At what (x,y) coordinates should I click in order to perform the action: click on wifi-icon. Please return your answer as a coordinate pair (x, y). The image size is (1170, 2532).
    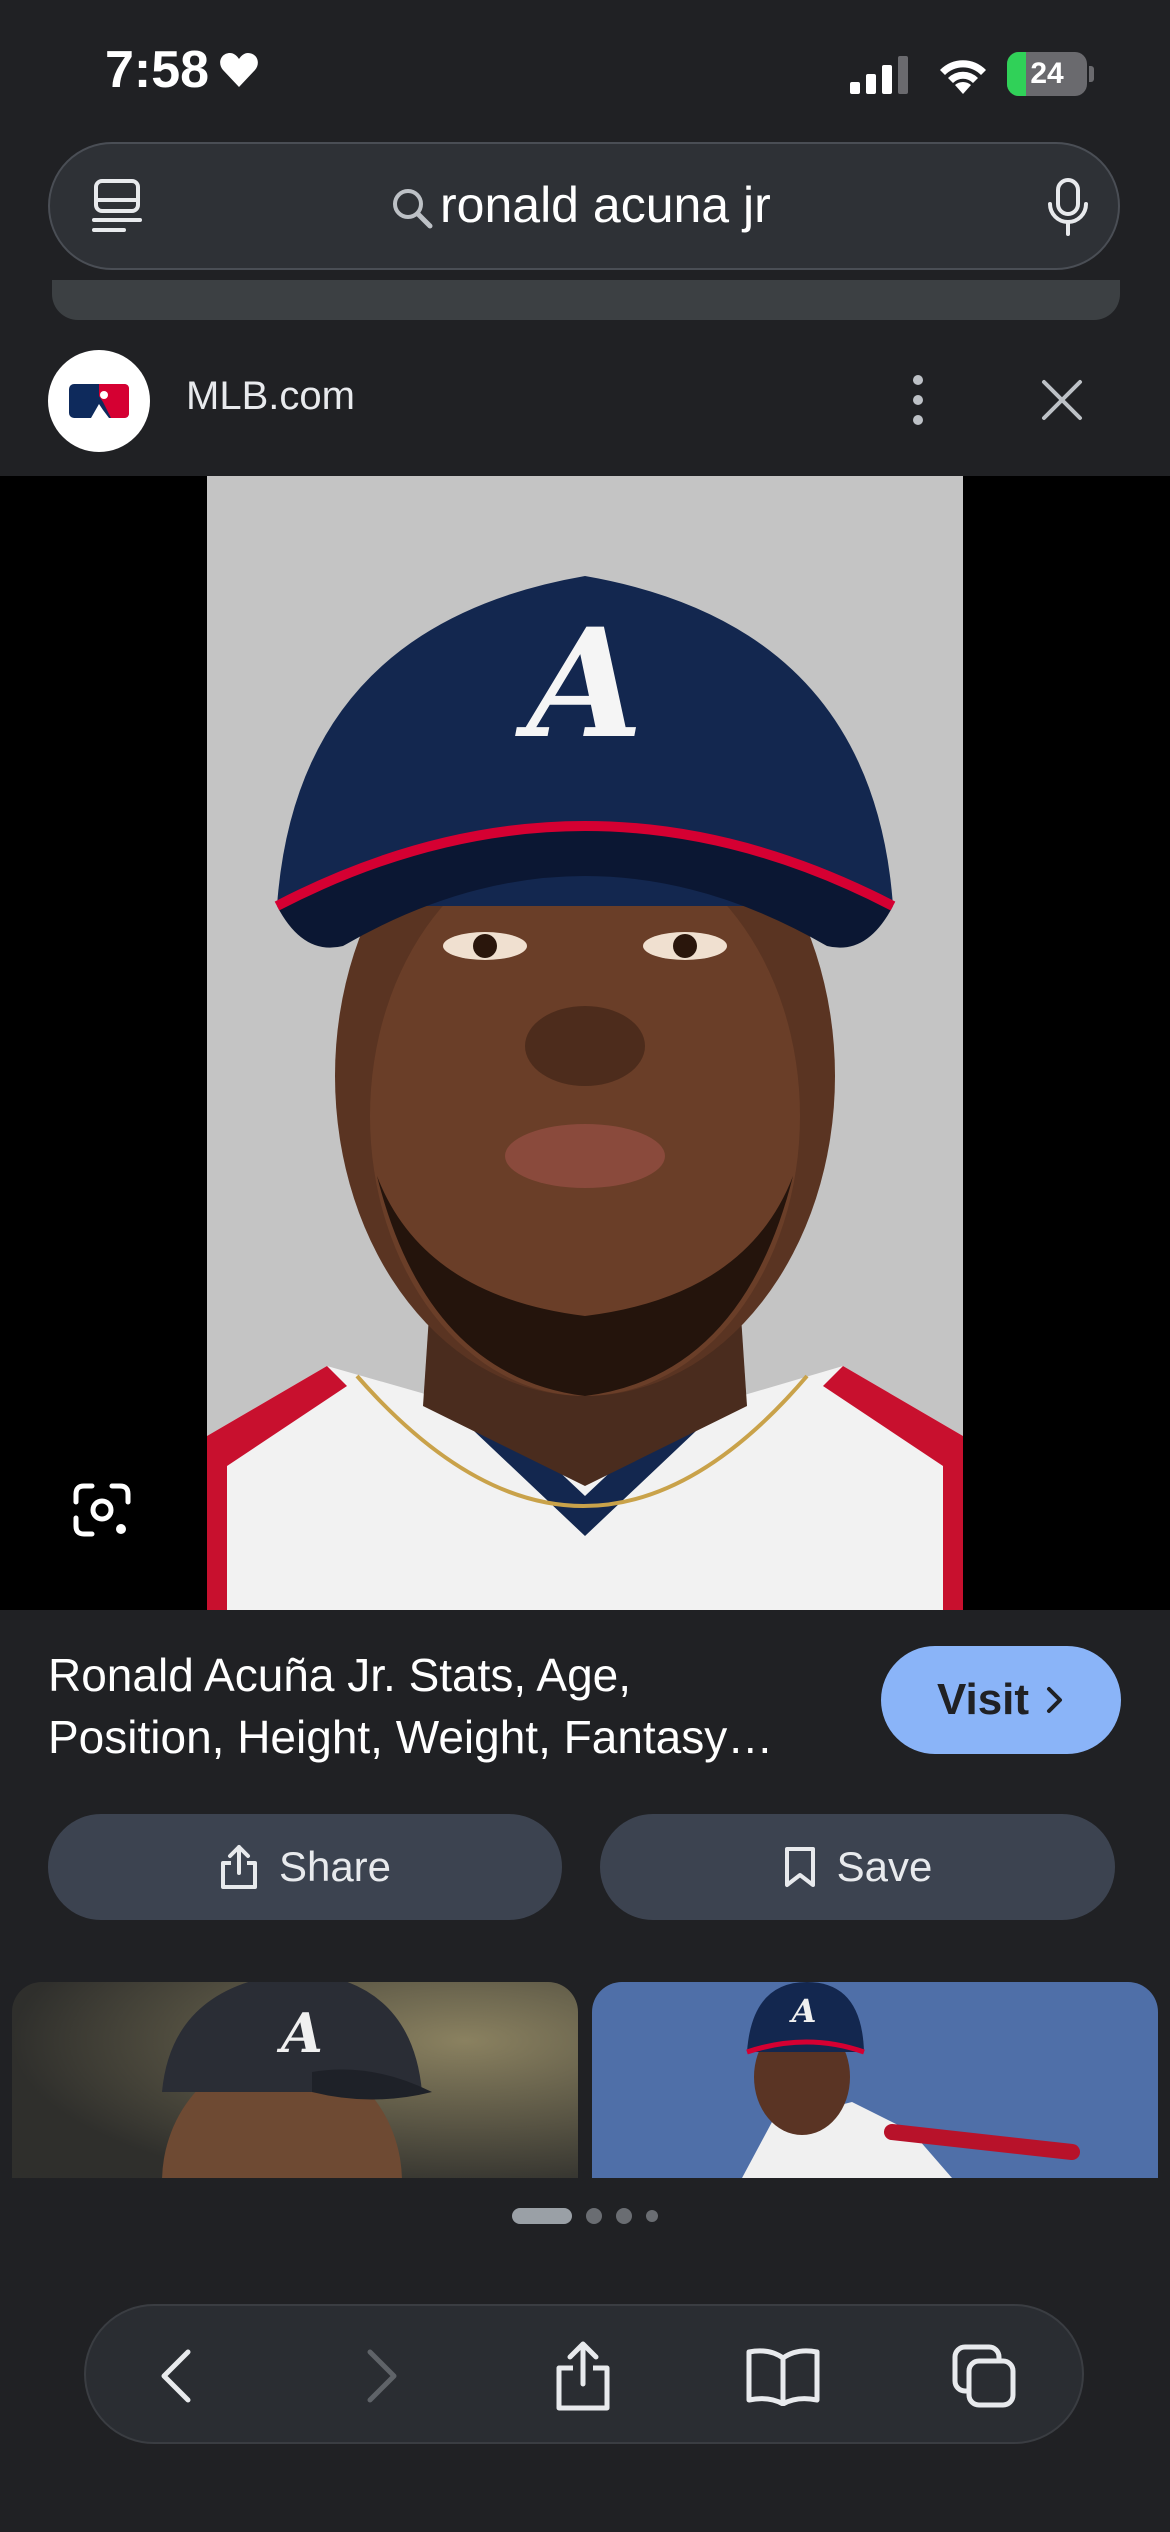
    Looking at the image, I should click on (963, 77).